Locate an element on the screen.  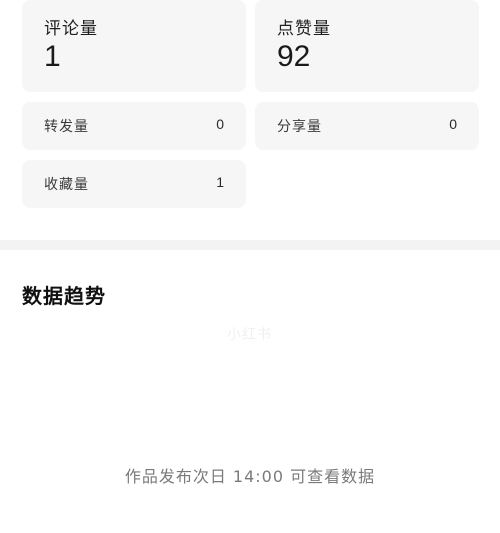
shares-card: 分享量 0 is located at coordinates (367, 126).